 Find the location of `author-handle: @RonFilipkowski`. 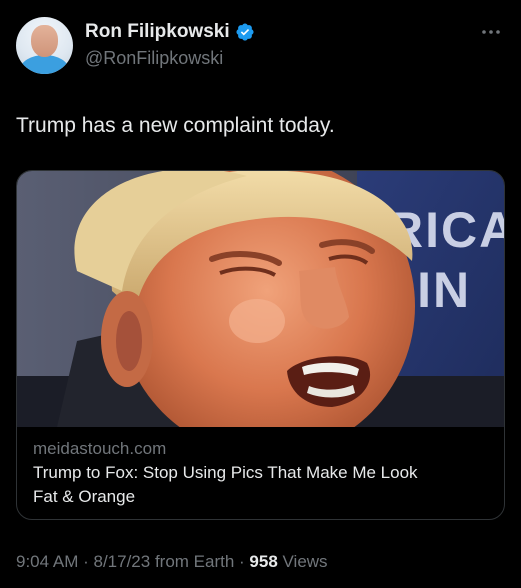

author-handle: @RonFilipkowski is located at coordinates (154, 58).